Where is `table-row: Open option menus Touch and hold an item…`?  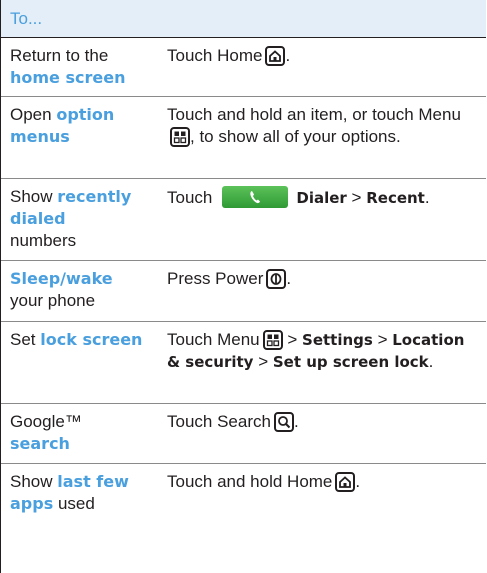
table-row: Open option menus Touch and hold an item… is located at coordinates (243, 138).